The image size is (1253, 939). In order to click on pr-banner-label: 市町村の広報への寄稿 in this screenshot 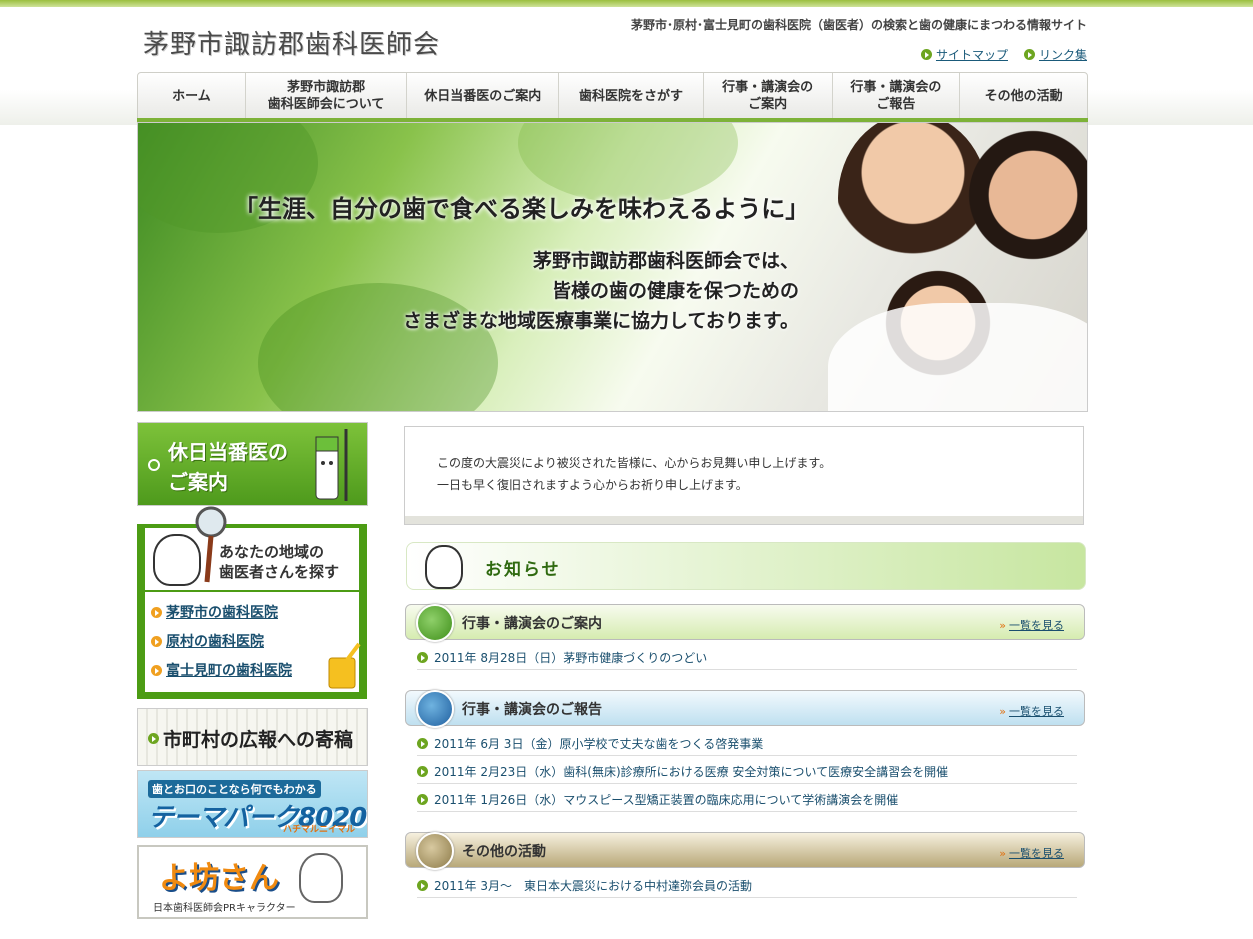, I will do `click(258, 740)`.